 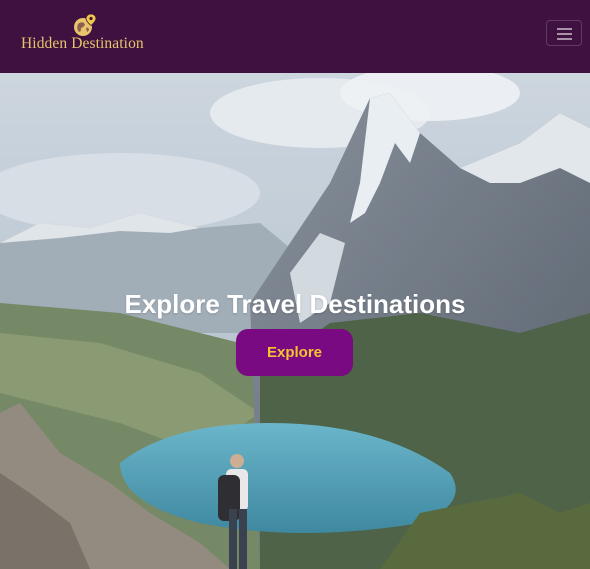 I want to click on explore-button: Explore, so click(x=294, y=352).